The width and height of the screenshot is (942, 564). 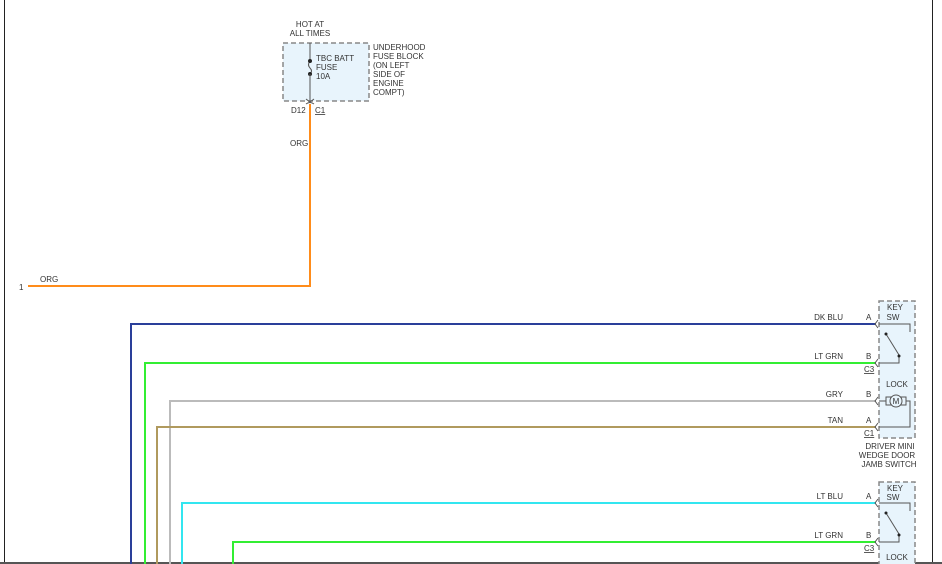 What do you see at coordinates (310, 33) in the screenshot?
I see `hot-label: ALL TIMES` at bounding box center [310, 33].